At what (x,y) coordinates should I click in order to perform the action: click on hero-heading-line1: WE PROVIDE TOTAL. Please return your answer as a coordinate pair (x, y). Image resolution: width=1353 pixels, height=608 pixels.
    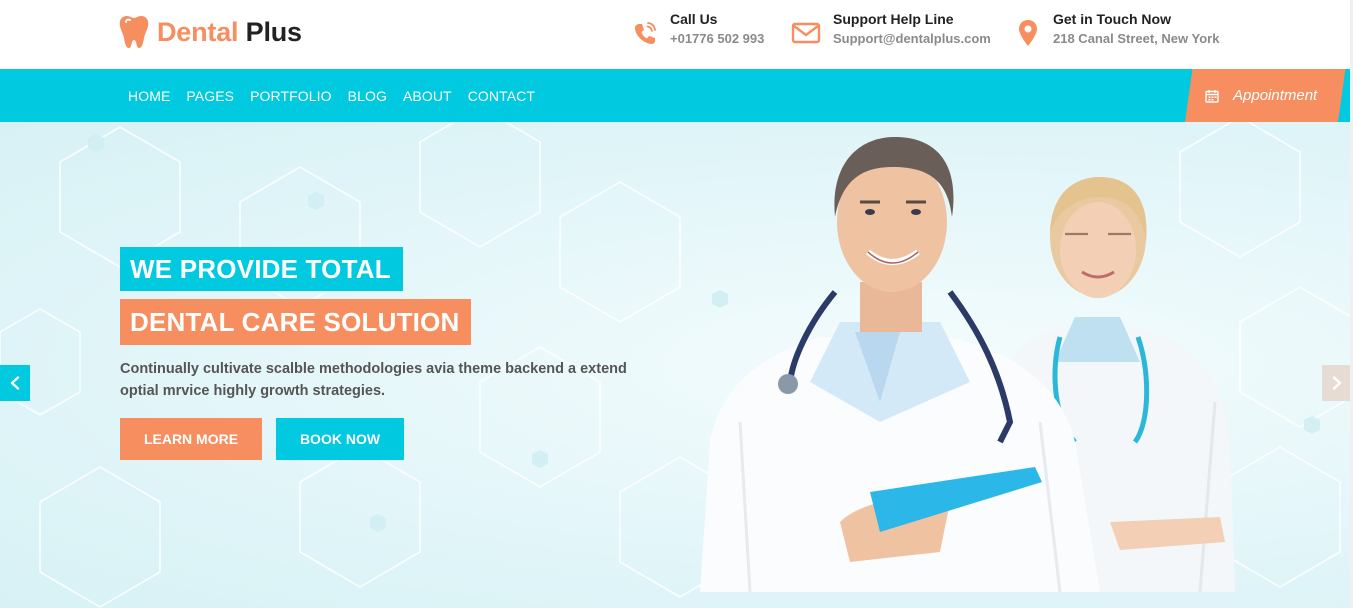
    Looking at the image, I should click on (261, 269).